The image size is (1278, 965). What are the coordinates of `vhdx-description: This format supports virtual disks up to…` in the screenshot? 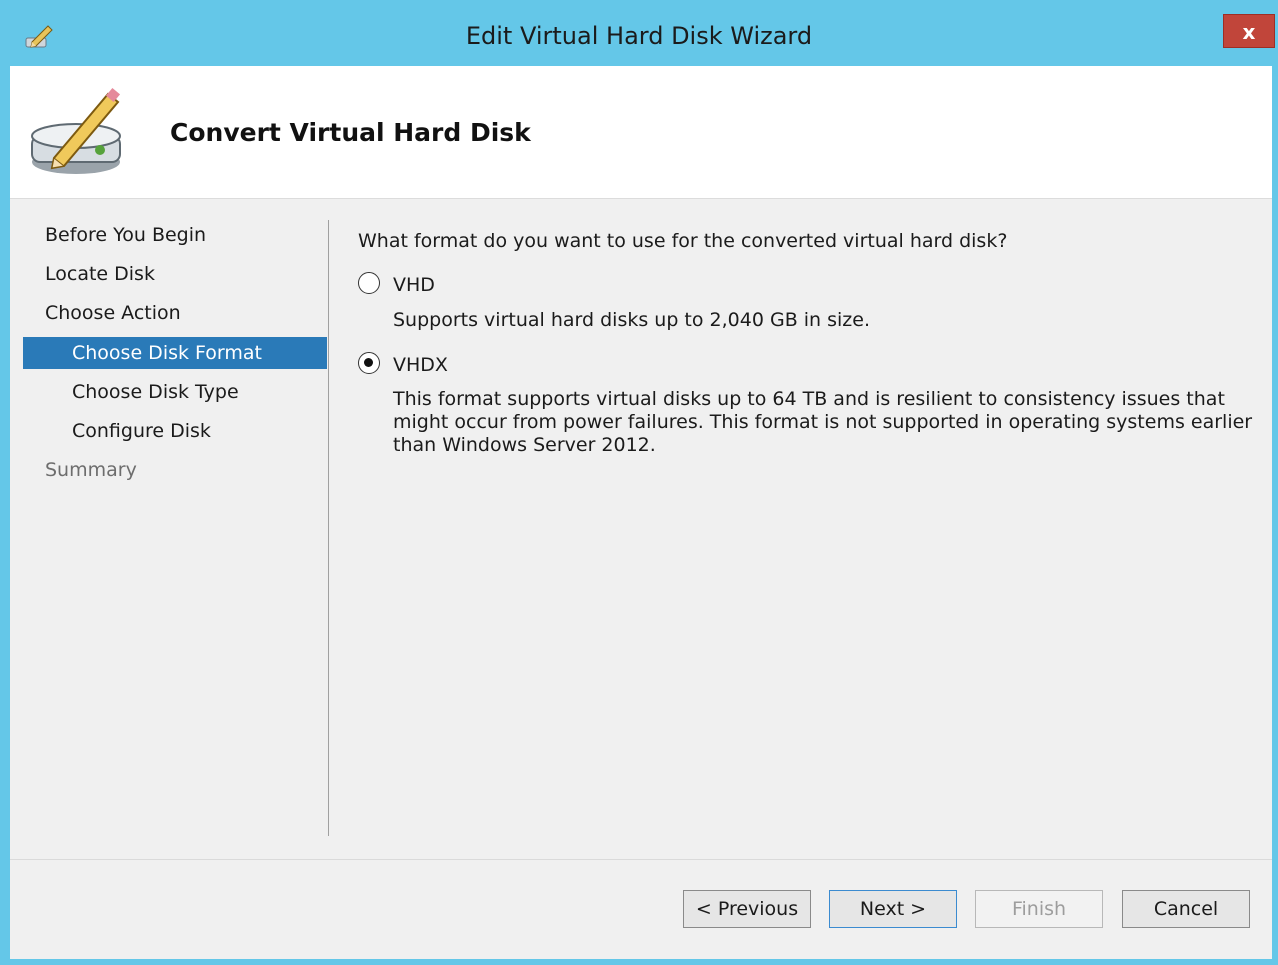 It's located at (823, 422).